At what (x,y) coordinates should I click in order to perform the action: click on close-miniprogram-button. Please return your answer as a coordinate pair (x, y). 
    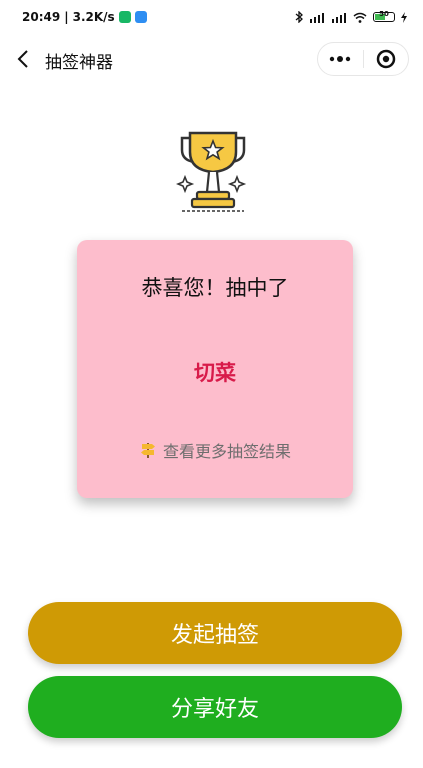
    Looking at the image, I should click on (386, 59).